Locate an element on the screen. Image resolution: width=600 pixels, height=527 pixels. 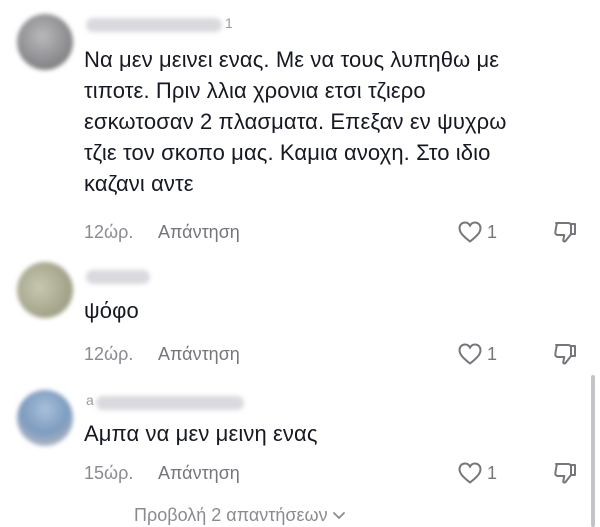
username-tail: 1 is located at coordinates (229, 23).